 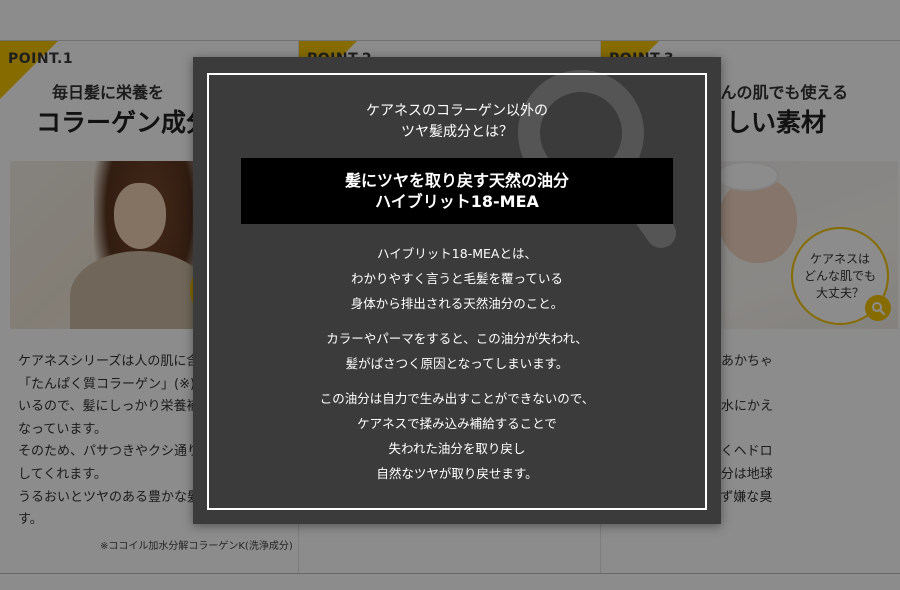 What do you see at coordinates (457, 122) in the screenshot?
I see `modal-question: ケアネスのコラーゲン以外の ツヤ髪成分とは？` at bounding box center [457, 122].